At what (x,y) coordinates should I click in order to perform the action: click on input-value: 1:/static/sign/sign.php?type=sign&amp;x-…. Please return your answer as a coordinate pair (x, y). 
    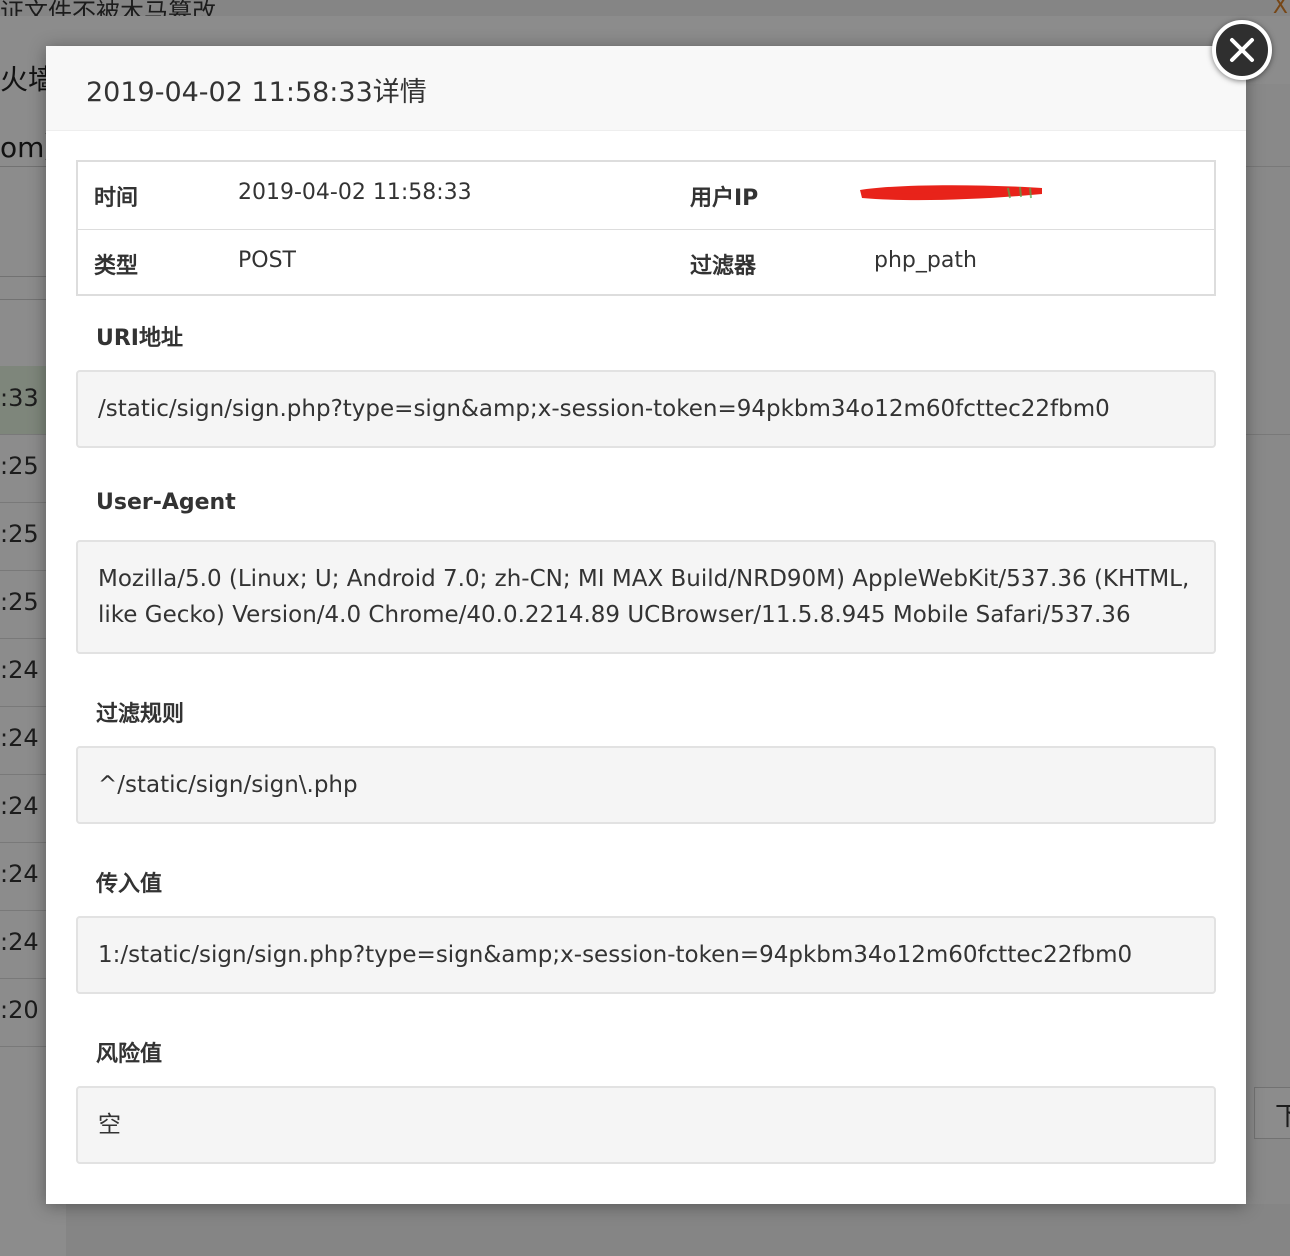
    Looking at the image, I should click on (615, 955).